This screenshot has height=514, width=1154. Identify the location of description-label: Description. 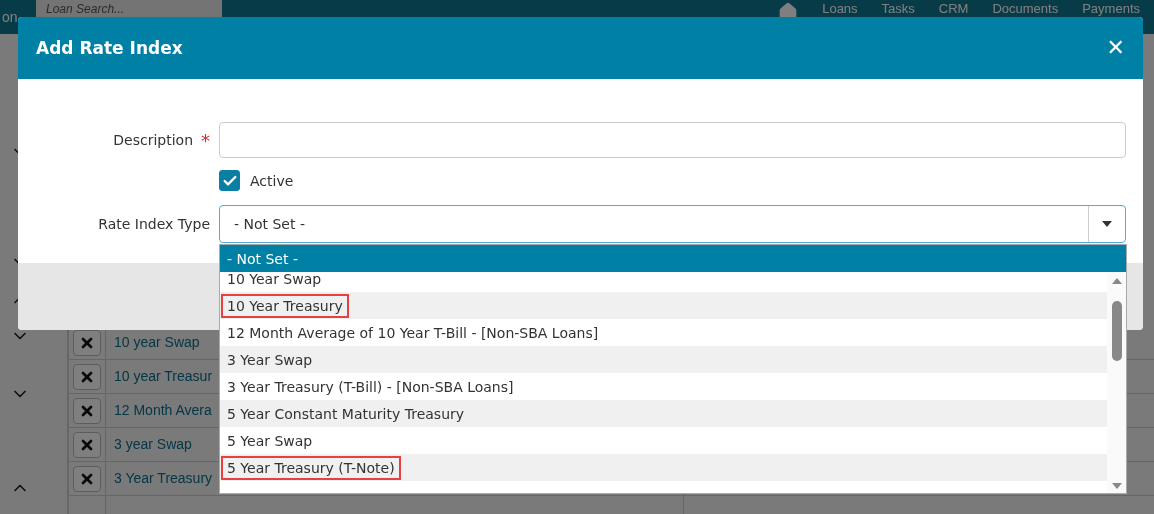
(153, 140).